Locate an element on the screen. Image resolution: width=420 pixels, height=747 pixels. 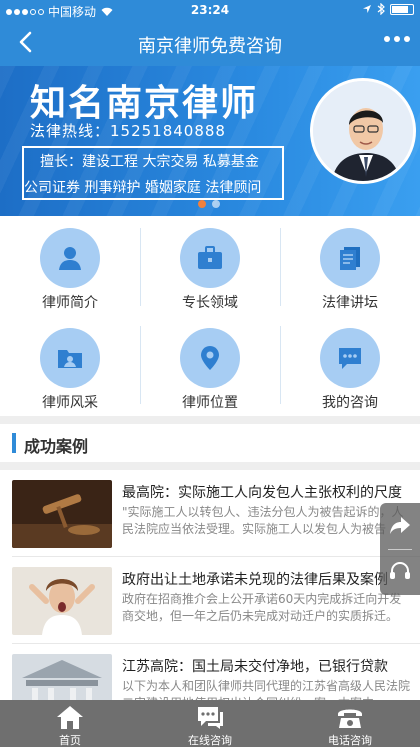
bluetooth-icon is located at coordinates (381, 9).